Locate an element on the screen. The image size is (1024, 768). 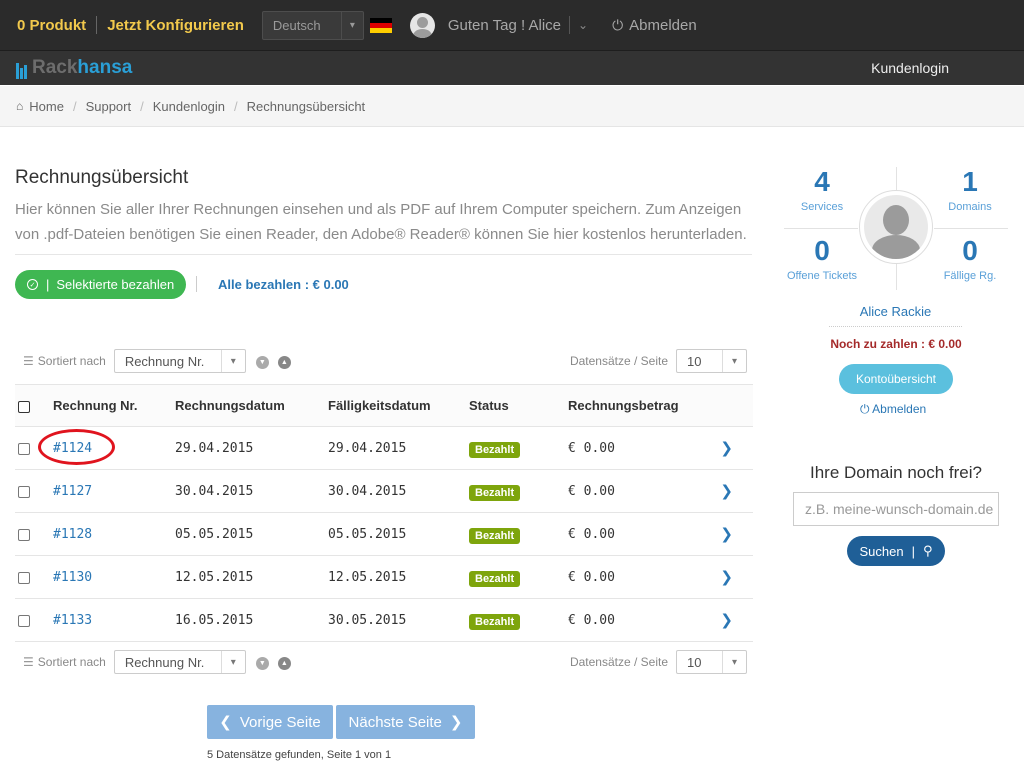
logout-link: ⏻ Abmelden is located at coordinates (654, 25).